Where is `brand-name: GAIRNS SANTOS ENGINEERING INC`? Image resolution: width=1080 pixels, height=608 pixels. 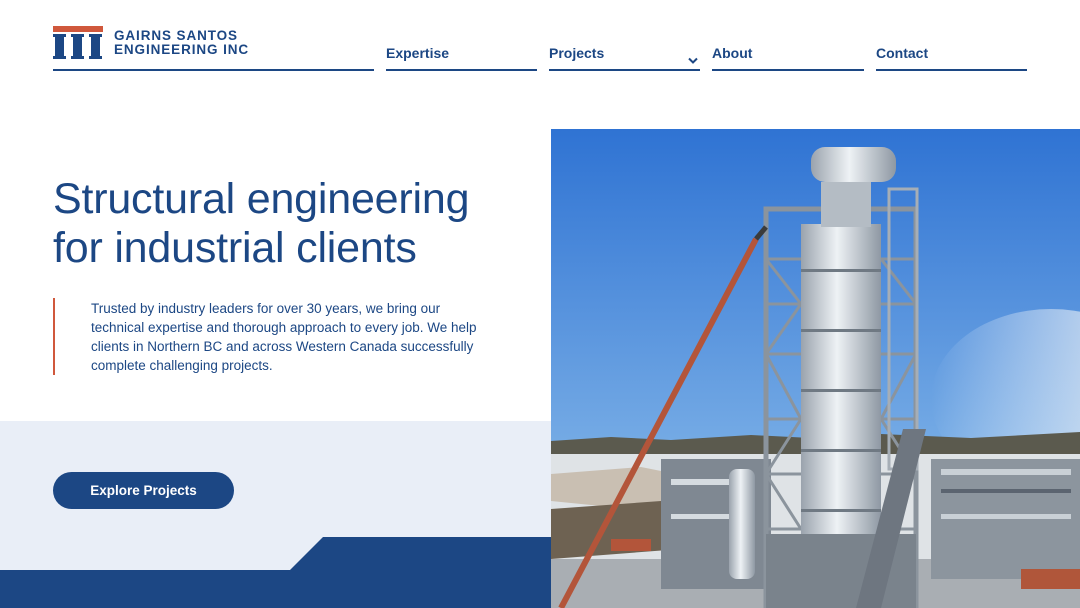
brand-name: GAIRNS SANTOS ENGINEERING INC is located at coordinates (182, 42).